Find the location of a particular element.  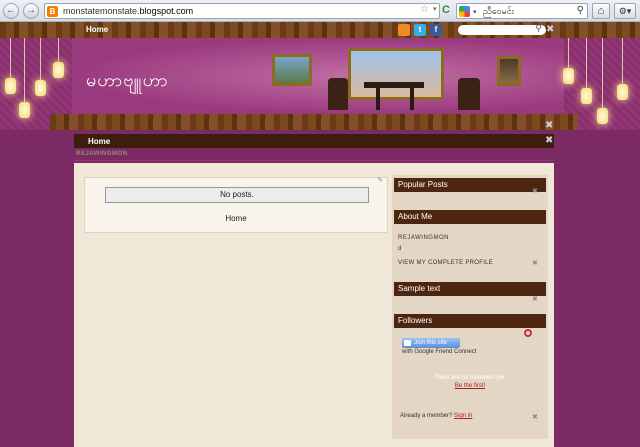

browser-home-button: ⌂ is located at coordinates (601, 11).